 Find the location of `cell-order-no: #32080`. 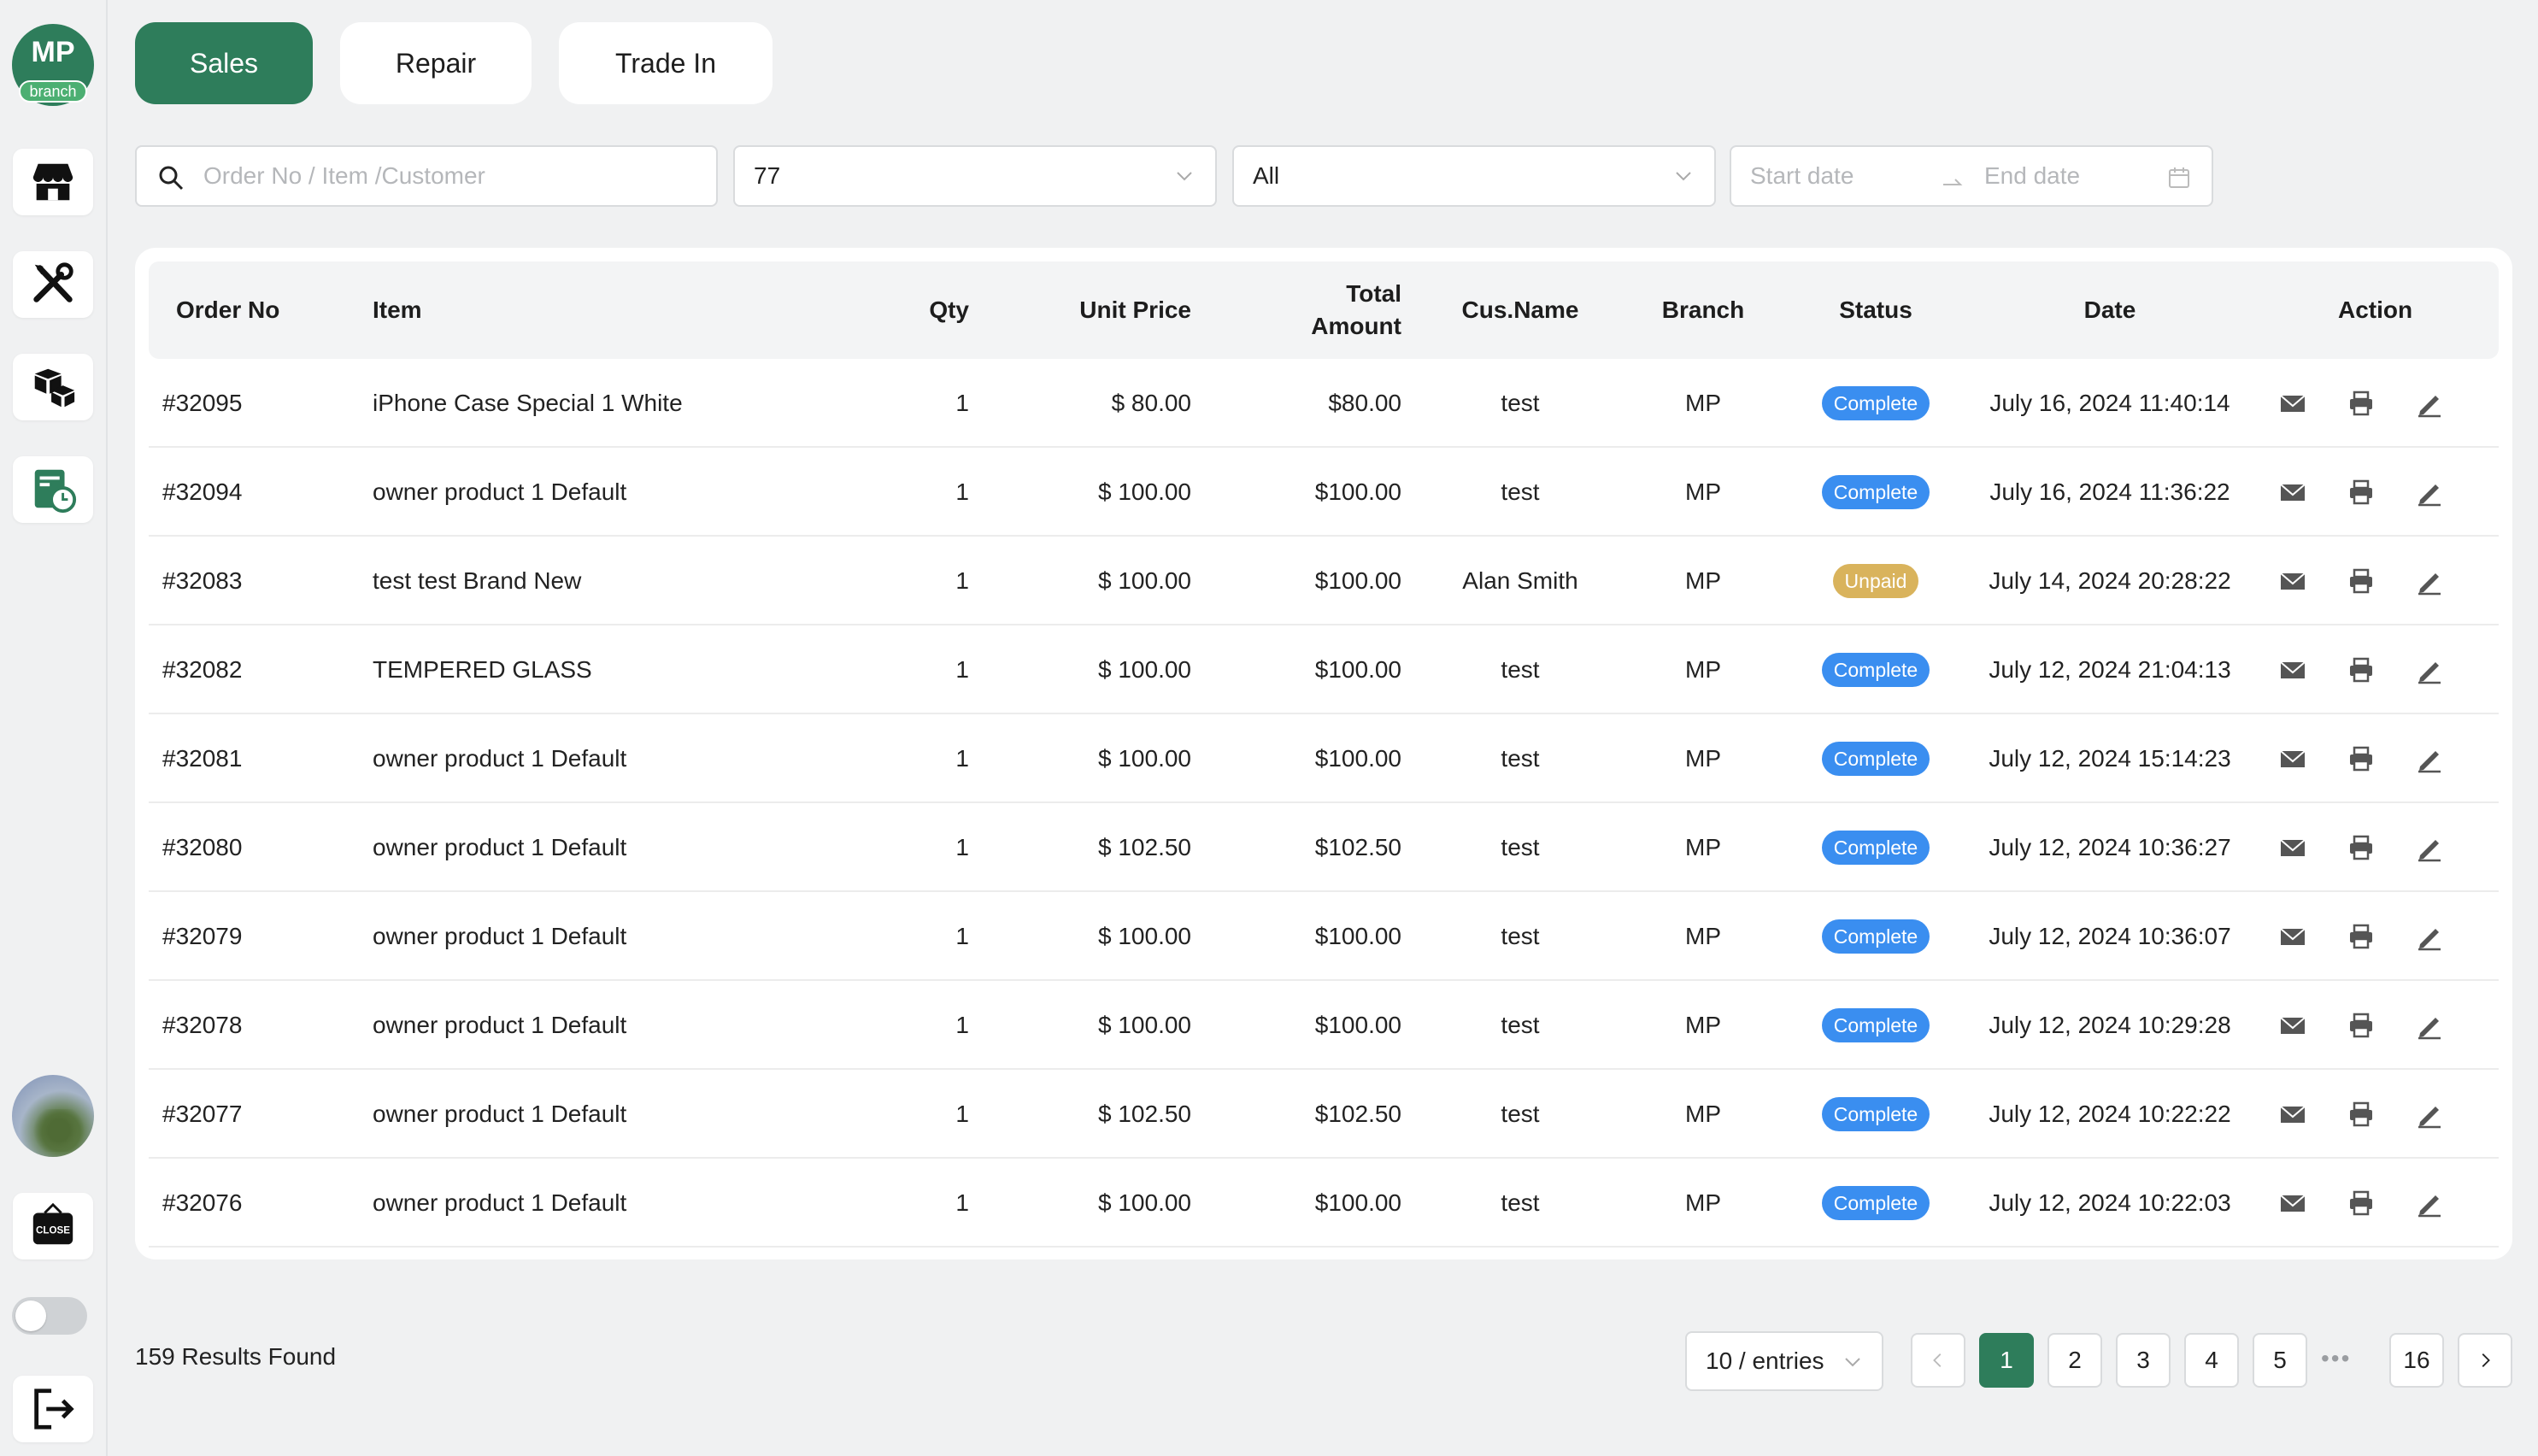

cell-order-no: #32080 is located at coordinates (202, 848).